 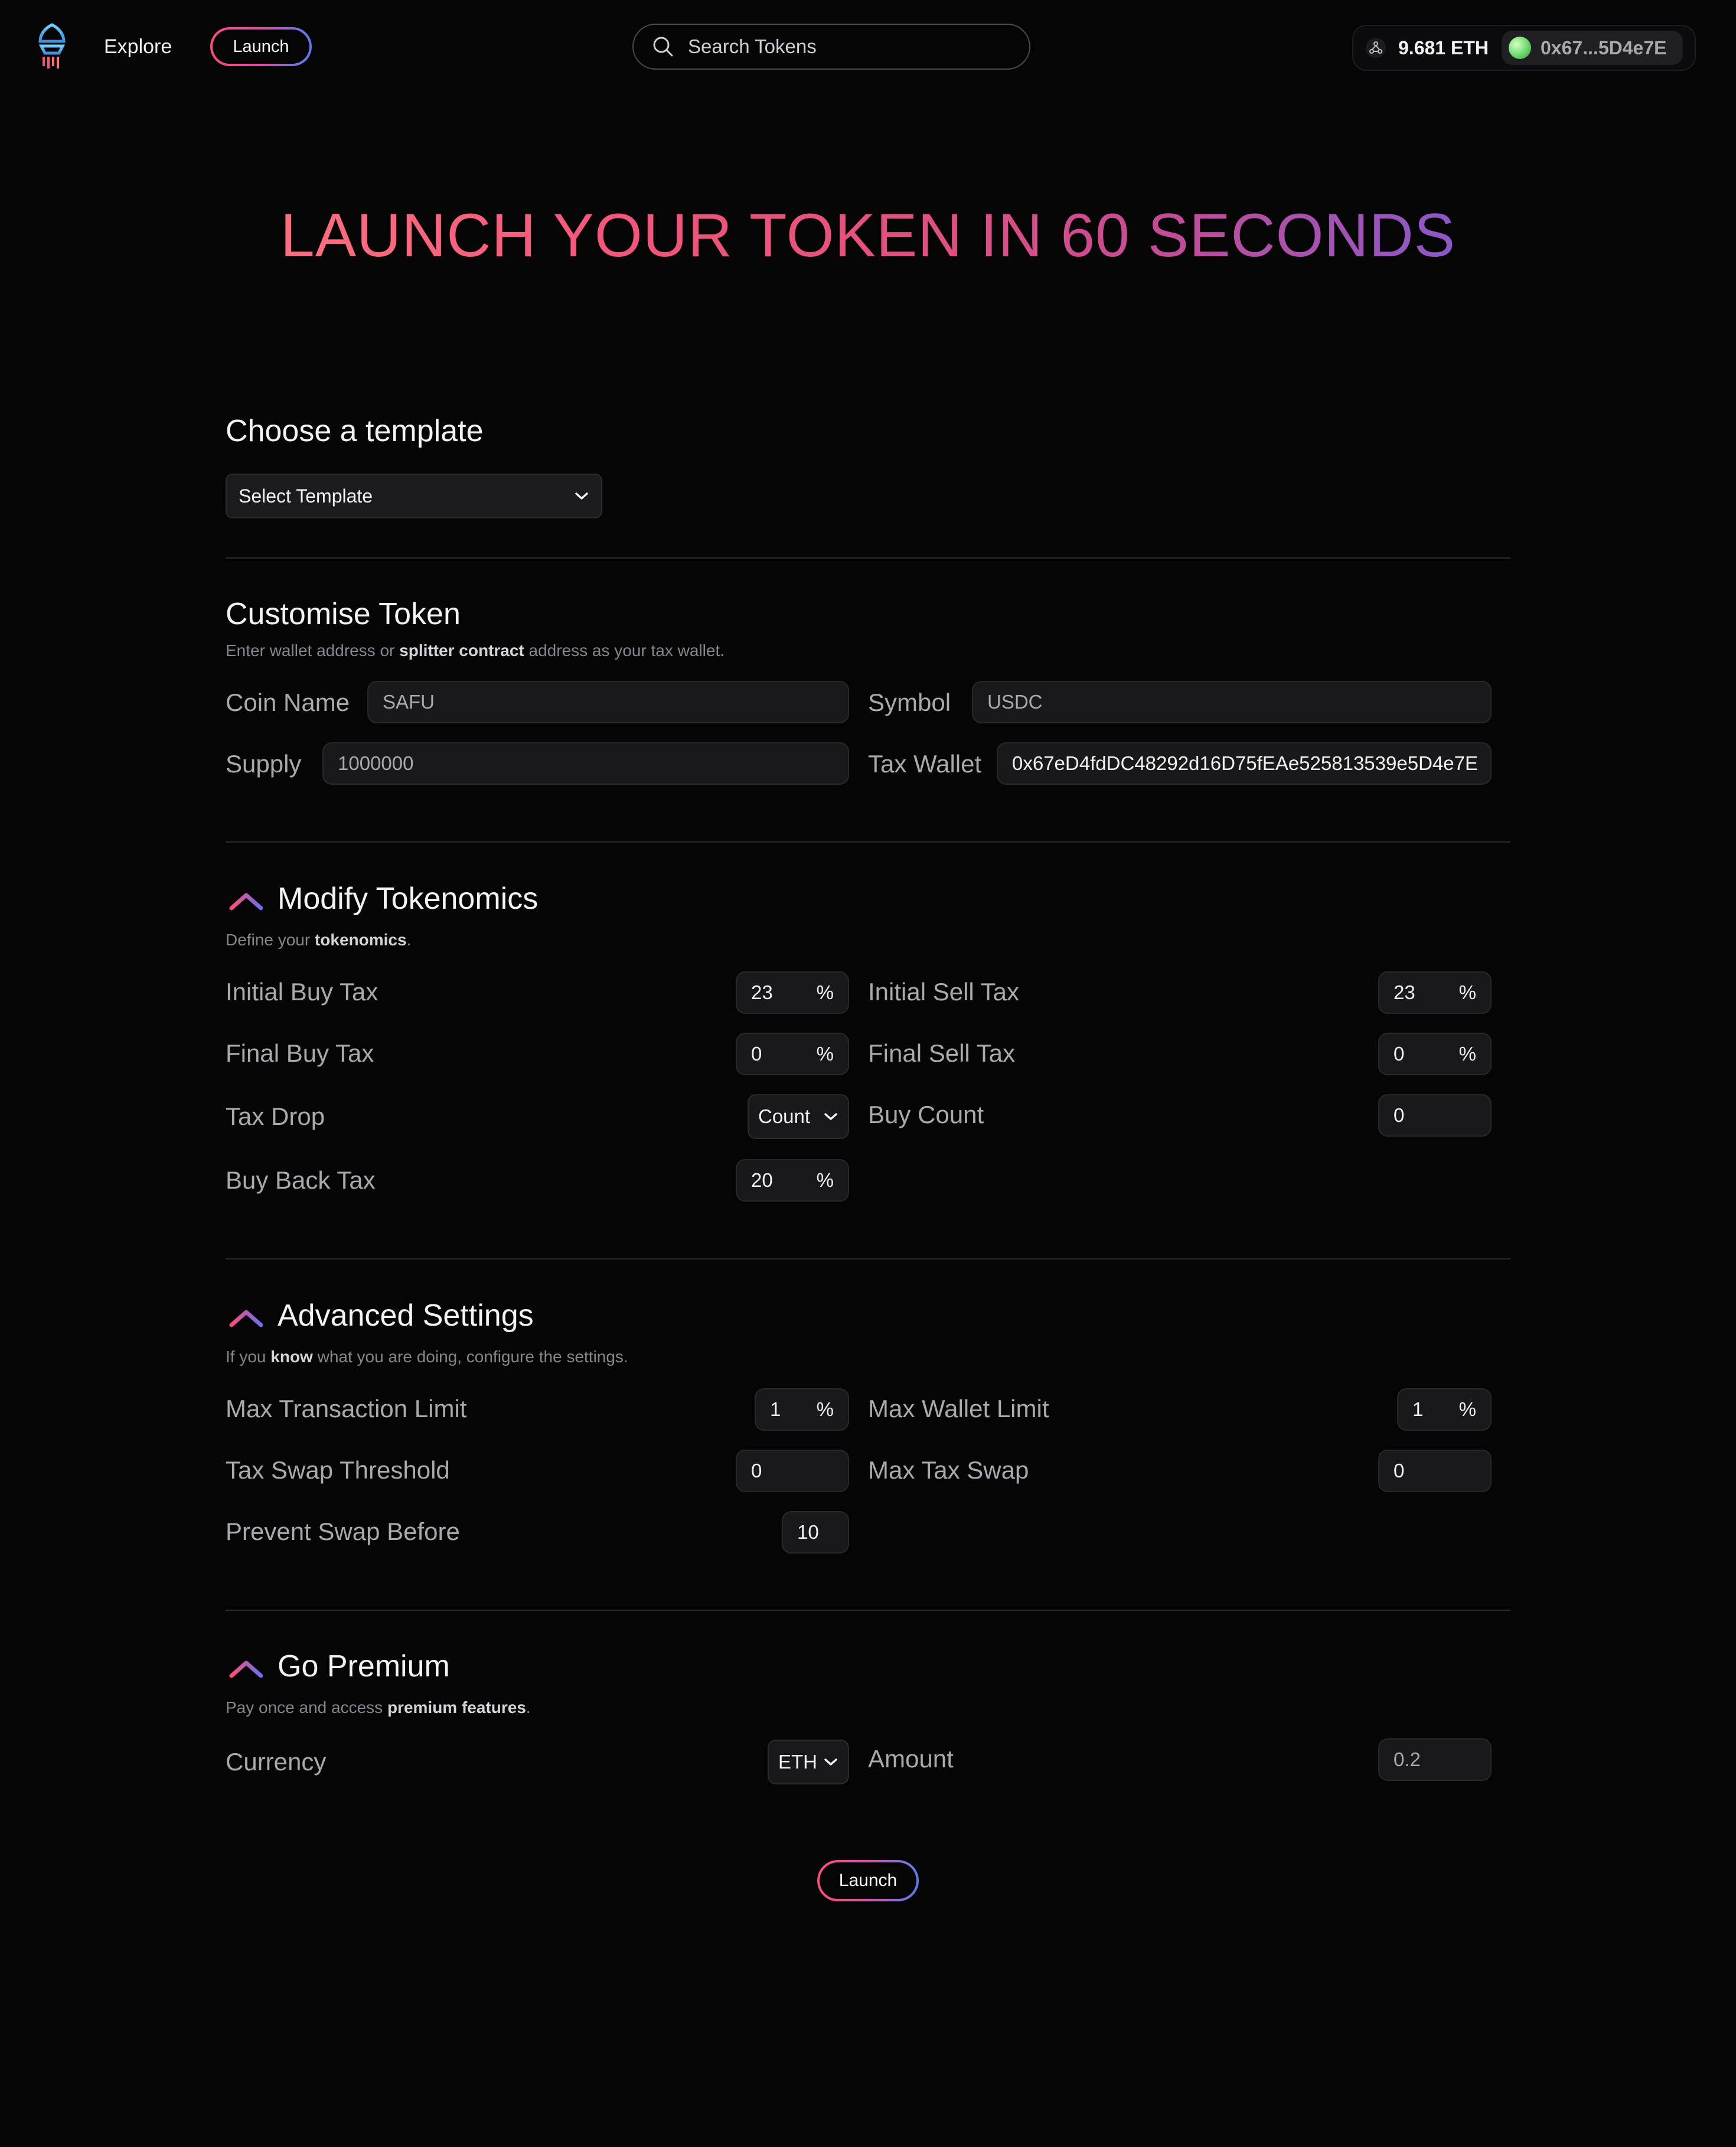 What do you see at coordinates (1418, 1409) in the screenshot?
I see `max-wallet-value: 1` at bounding box center [1418, 1409].